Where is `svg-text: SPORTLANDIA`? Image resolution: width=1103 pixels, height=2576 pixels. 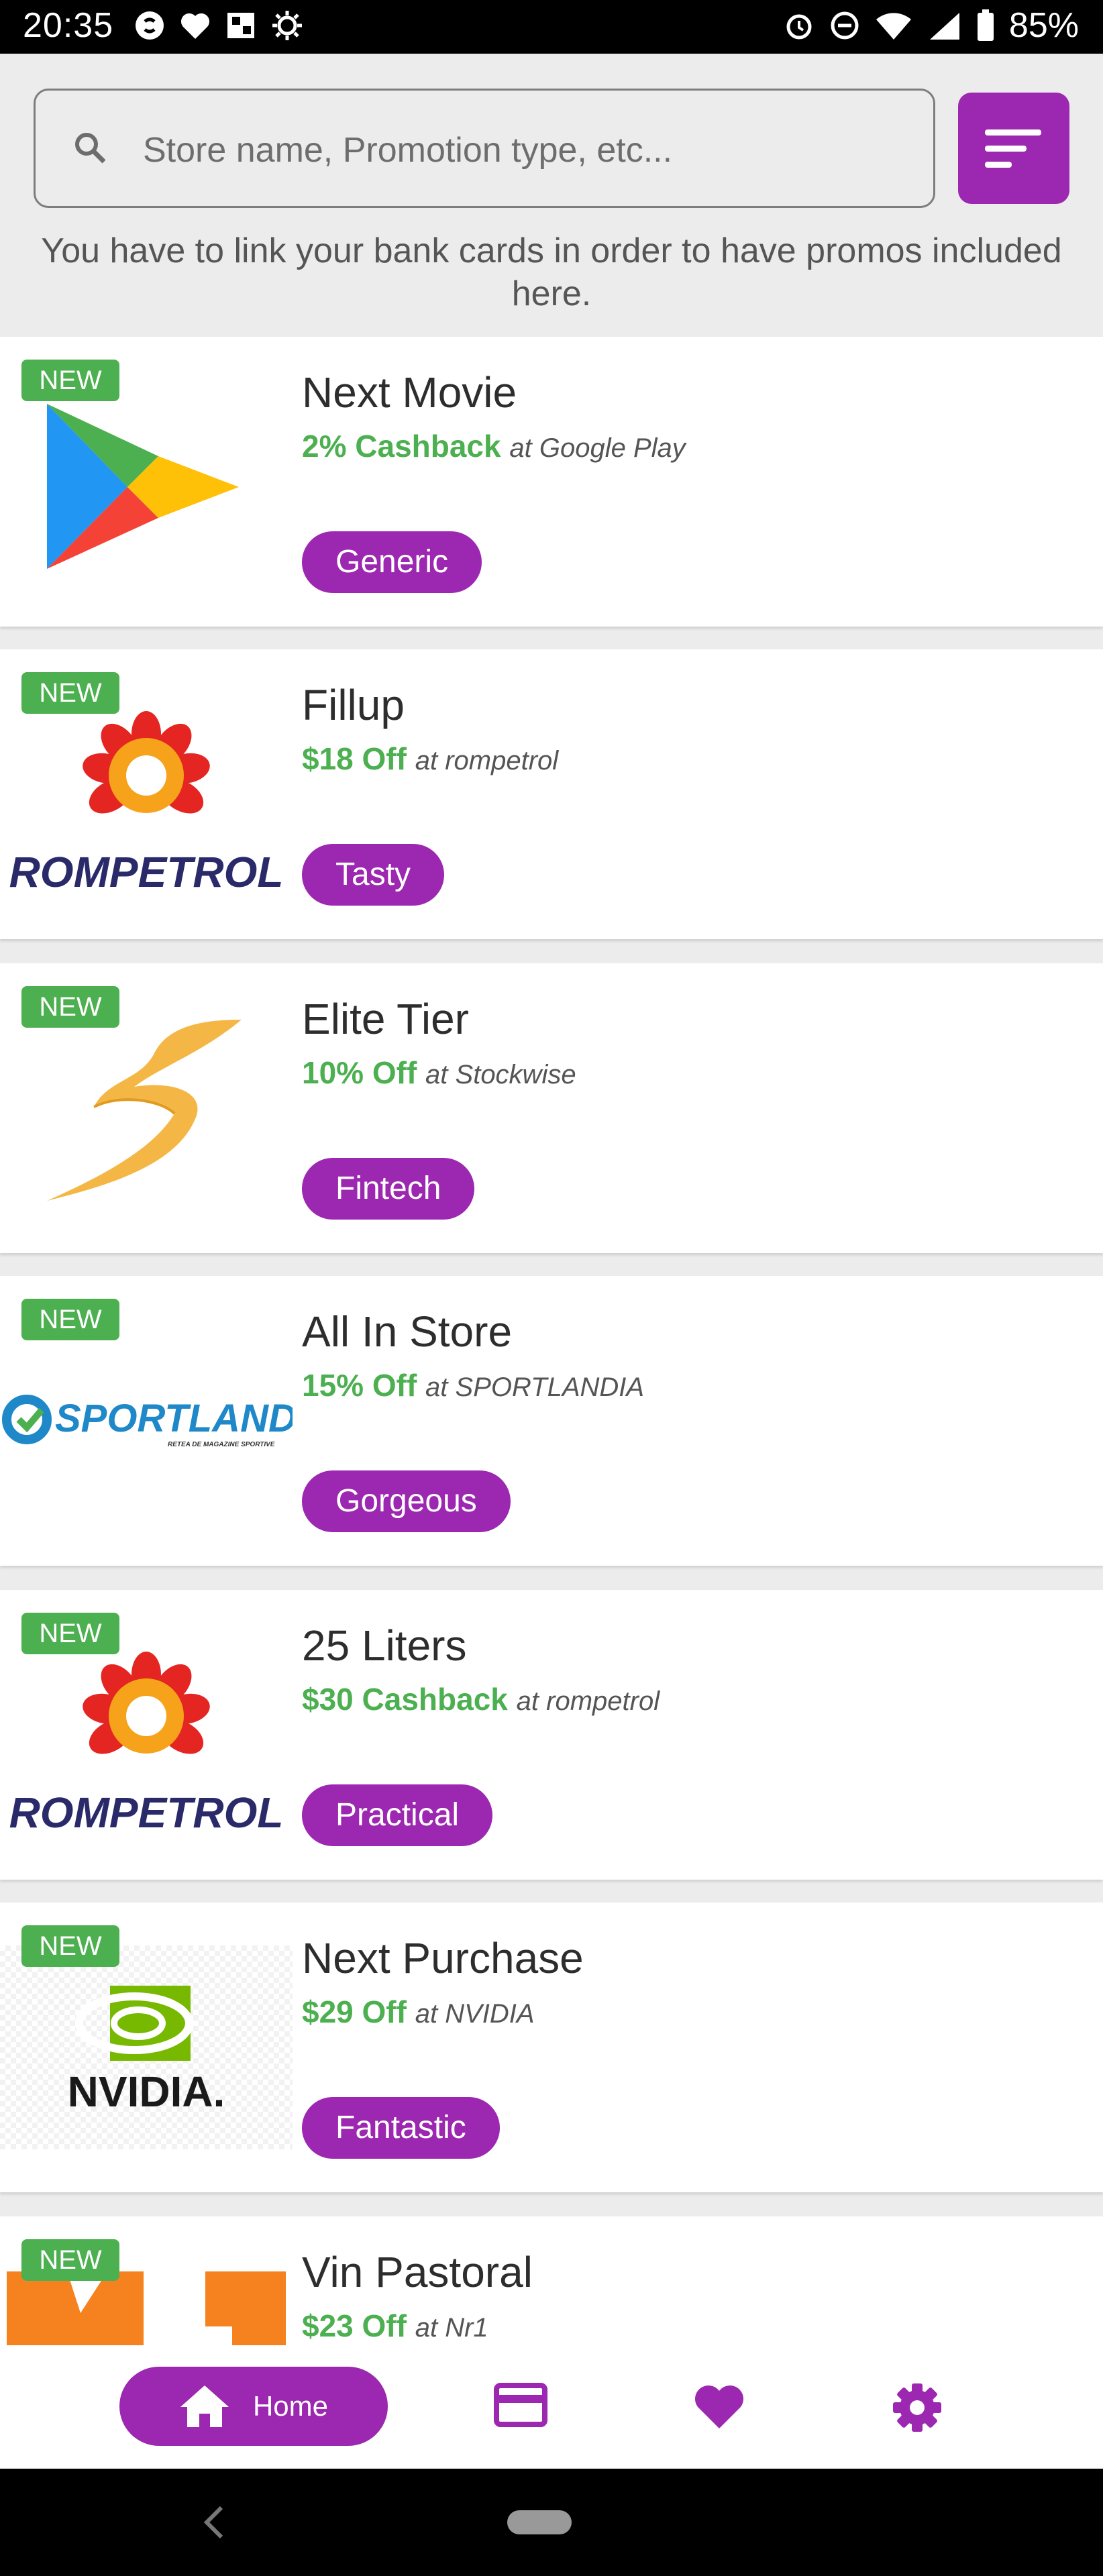
svg-text: SPORTLANDIA is located at coordinates (174, 1418).